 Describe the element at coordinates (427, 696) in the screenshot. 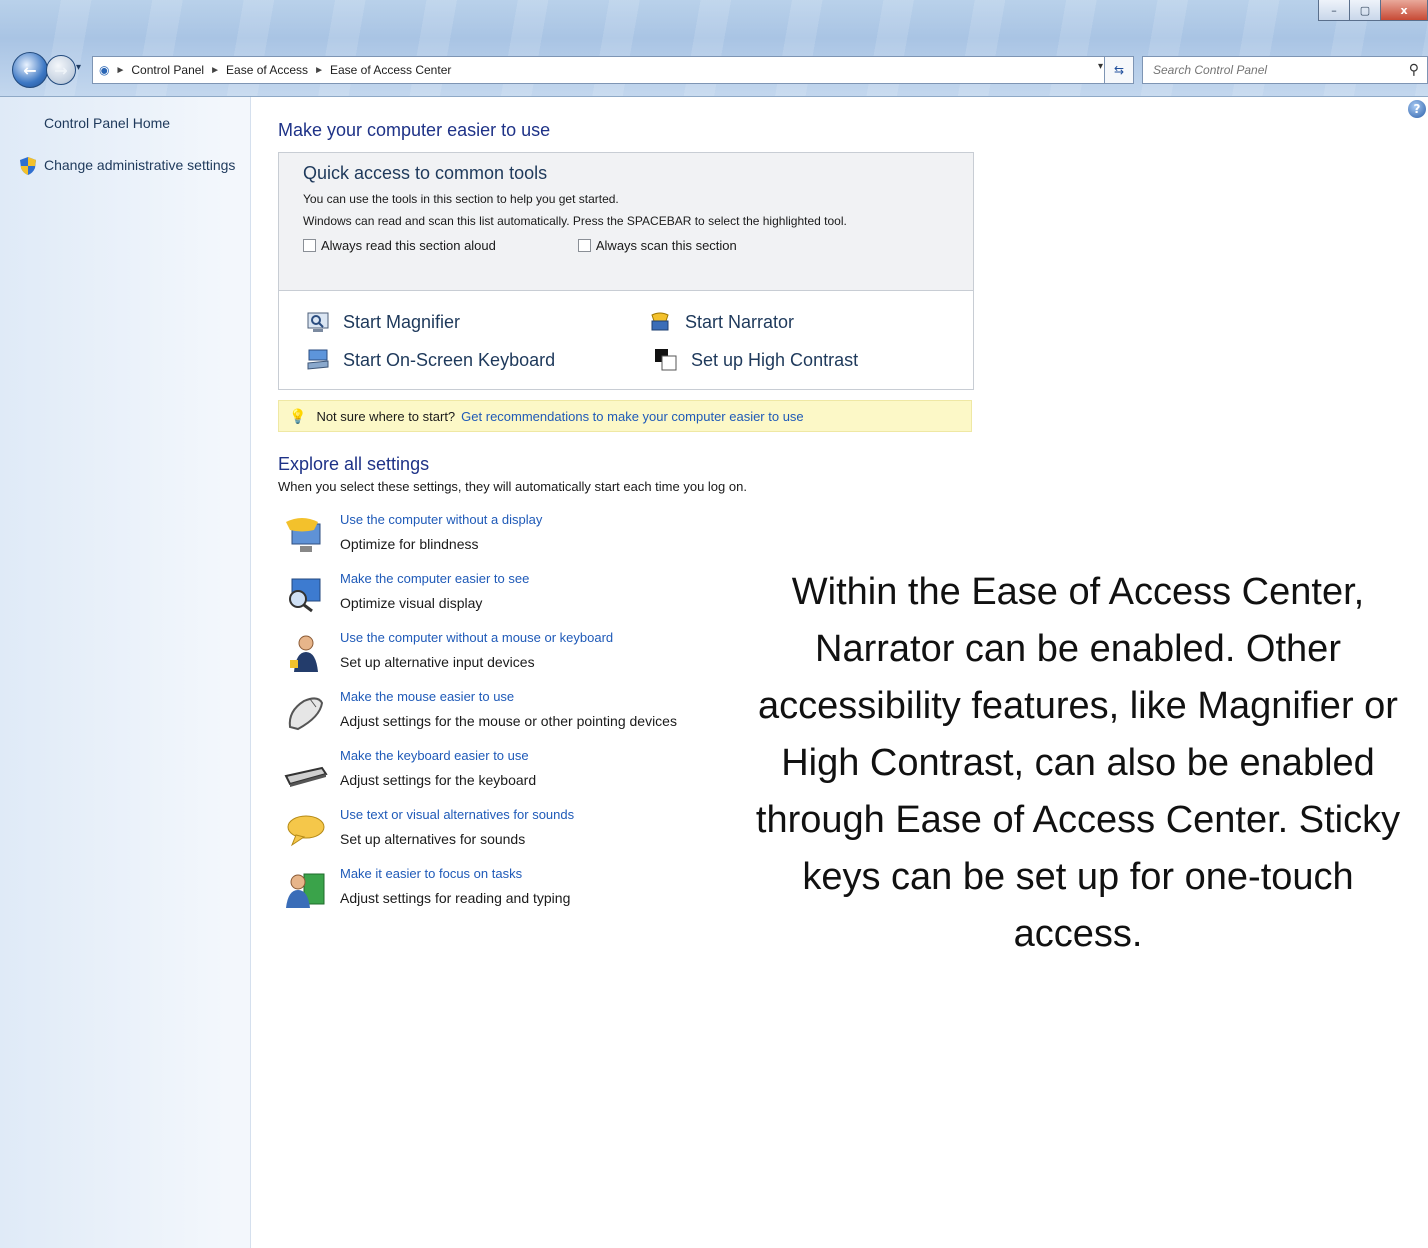

I see `mouse-easier-link: Make the mouse easier to use` at that location.